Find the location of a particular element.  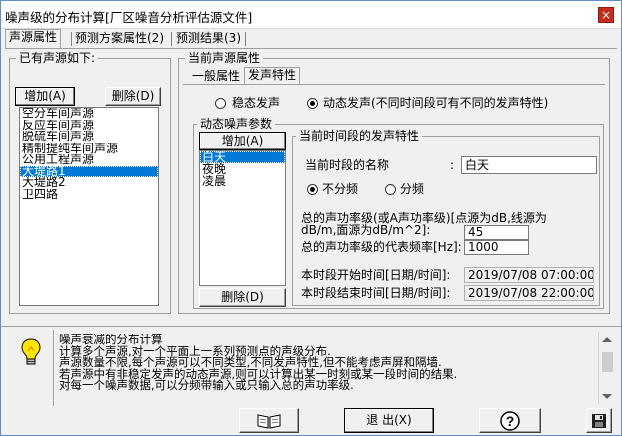

source-list-item: 反应车间声源 is located at coordinates (89, 126).